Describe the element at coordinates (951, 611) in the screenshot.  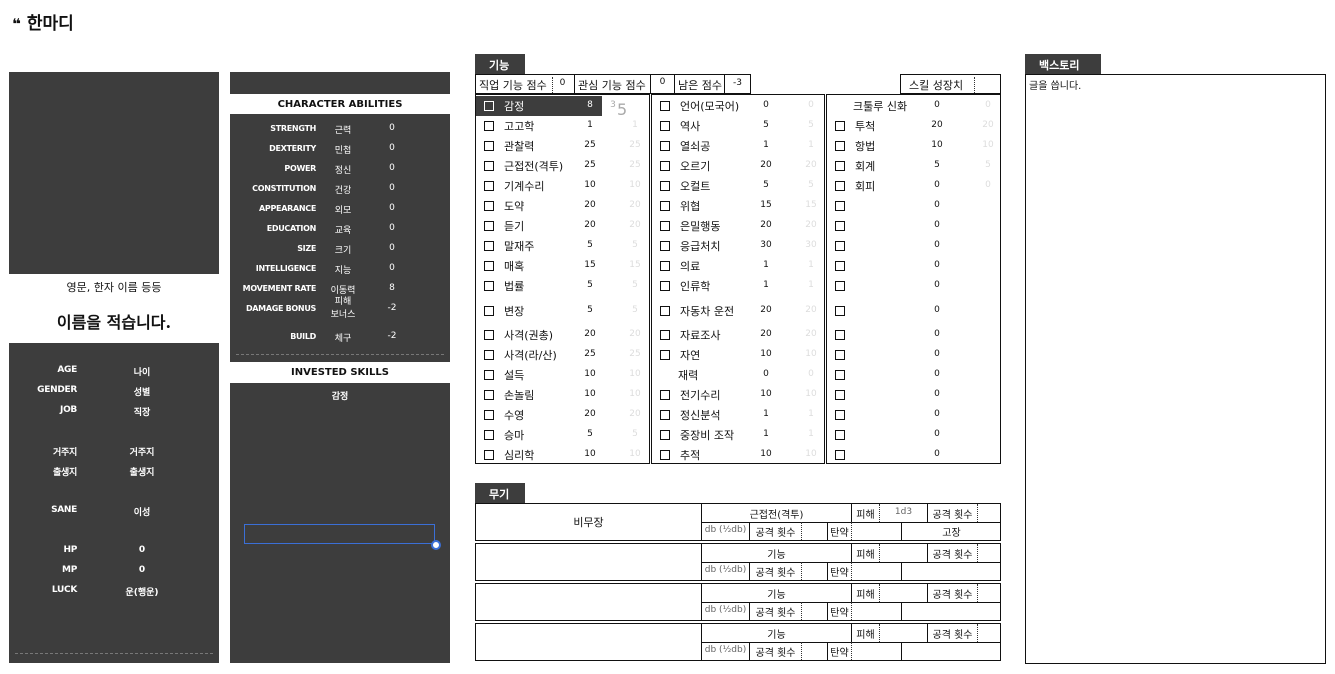
I see `malfunction` at that location.